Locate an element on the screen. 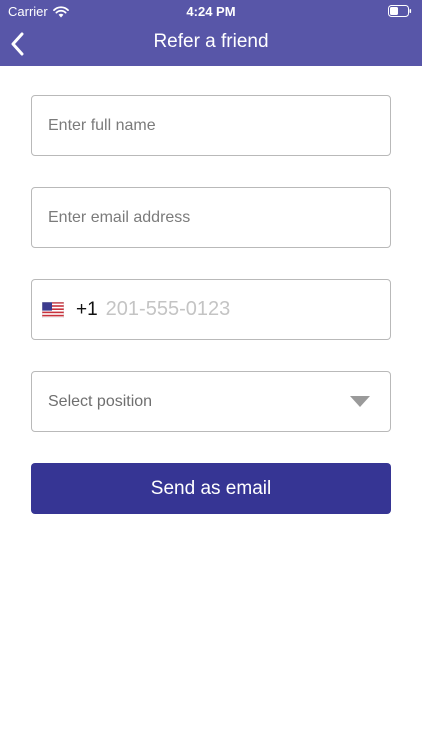 The image size is (422, 750). dropdown-arrow-icon is located at coordinates (360, 401).